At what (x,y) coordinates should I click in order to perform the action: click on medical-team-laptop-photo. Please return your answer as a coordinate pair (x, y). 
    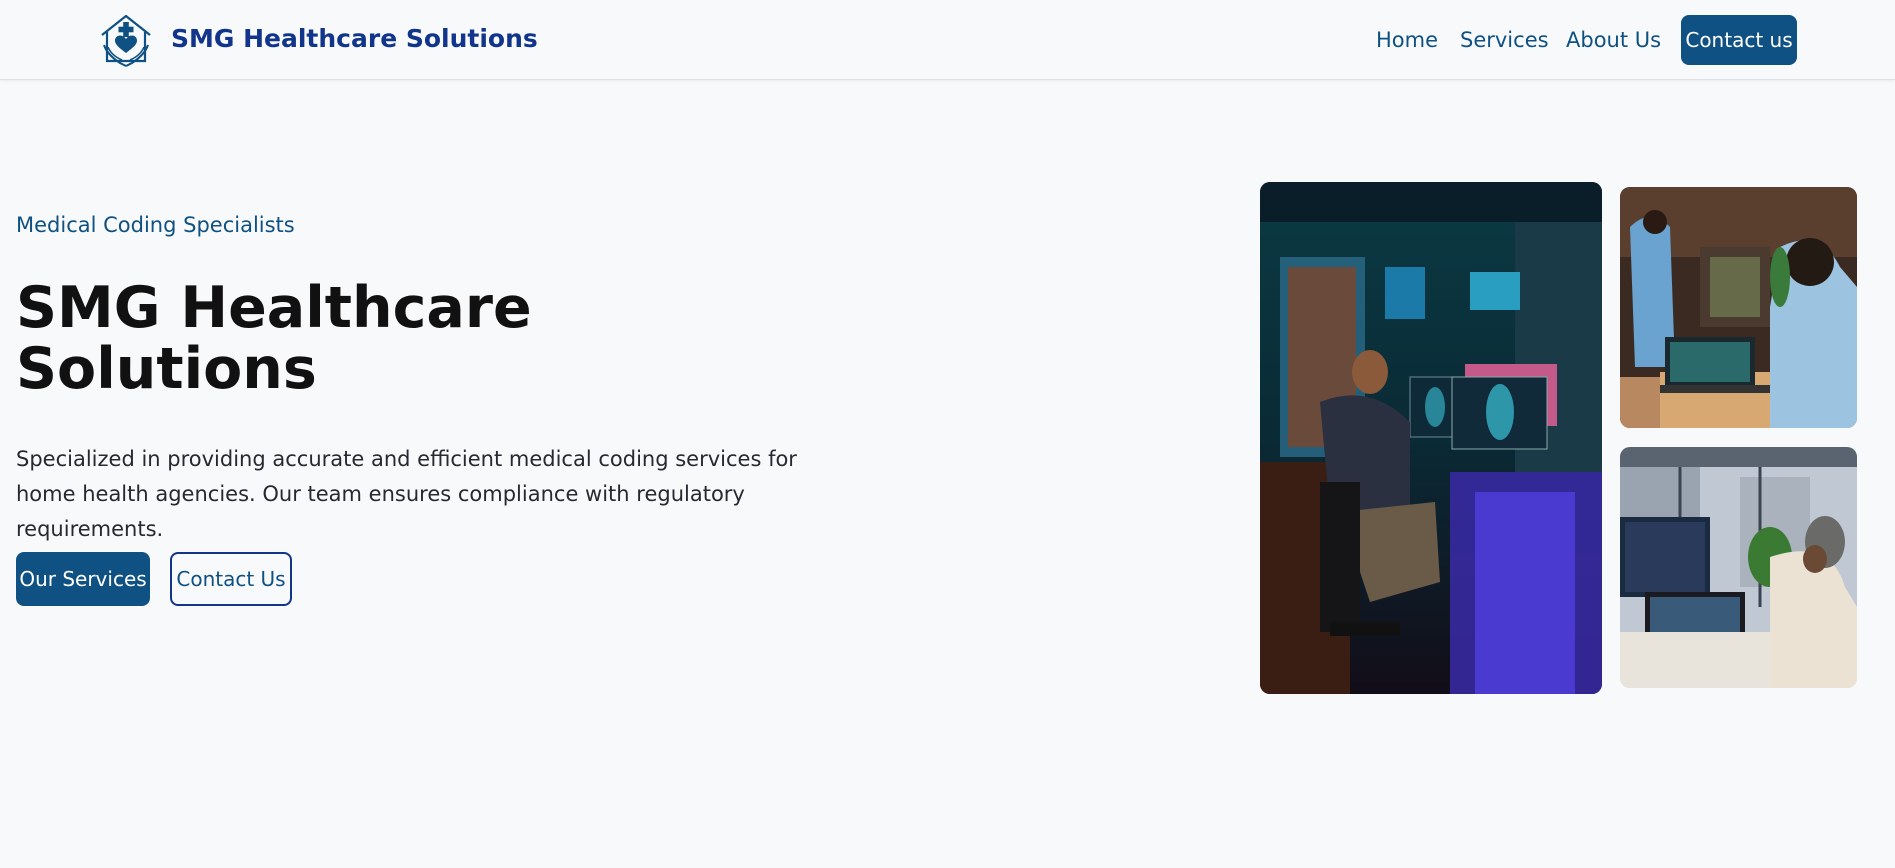
    Looking at the image, I should click on (1738, 307).